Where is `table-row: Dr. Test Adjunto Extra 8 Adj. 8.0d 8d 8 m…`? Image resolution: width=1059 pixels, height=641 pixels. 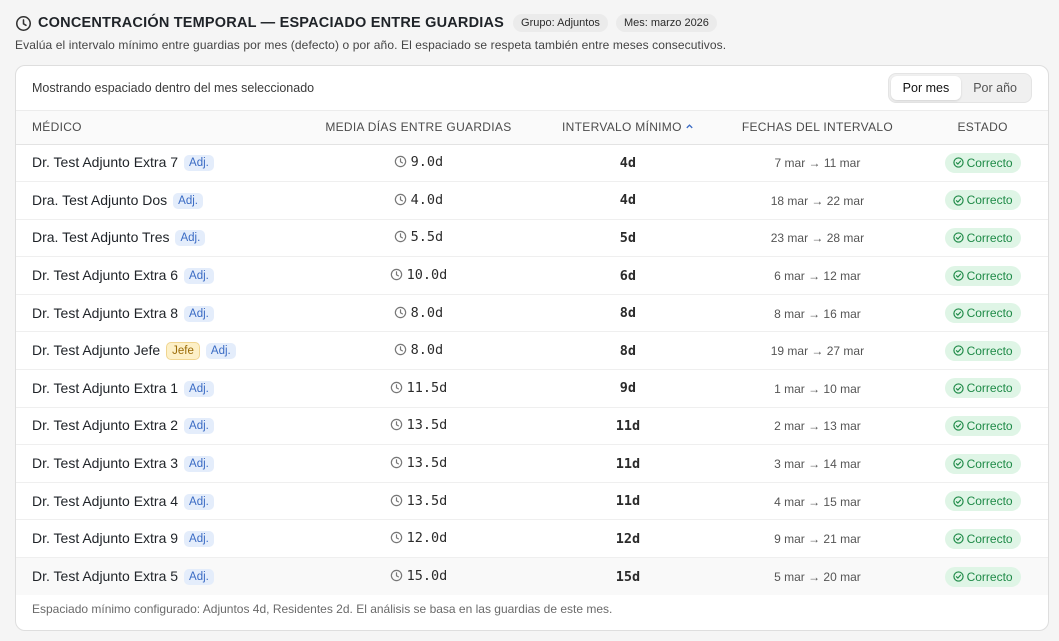
table-row: Dr. Test Adjunto Extra 8 Adj. 8.0d 8d 8 m… is located at coordinates (532, 313).